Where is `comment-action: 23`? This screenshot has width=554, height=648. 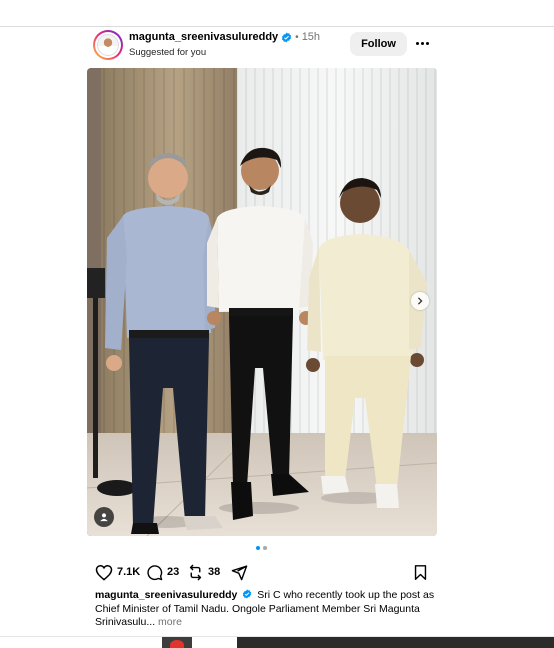
comment-action: 23 is located at coordinates (162, 572).